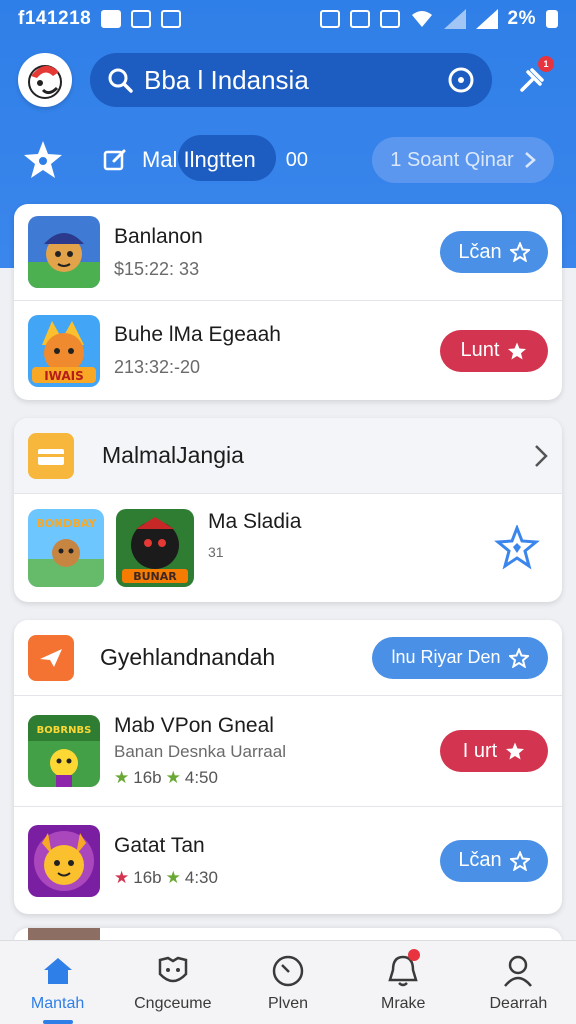 The height and width of the screenshot is (1024, 576). What do you see at coordinates (288, 350) in the screenshot?
I see `list-item: IWAIS Buhe lMa Egeaah 213:32:-20 Lunt` at bounding box center [288, 350].